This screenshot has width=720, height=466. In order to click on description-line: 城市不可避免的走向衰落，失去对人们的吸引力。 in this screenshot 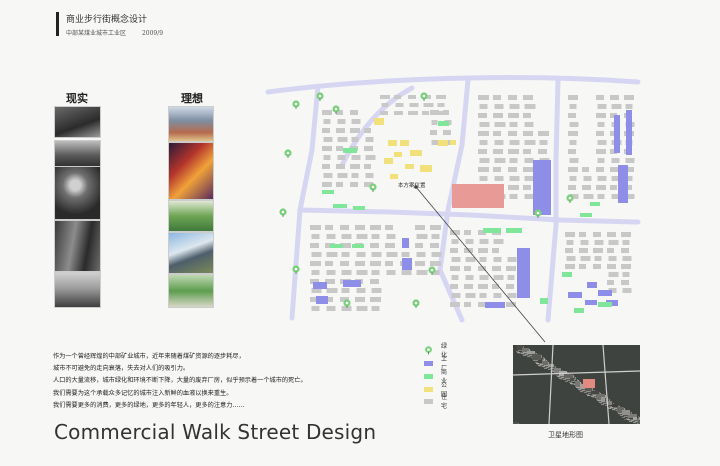, I will do `click(121, 369)`.